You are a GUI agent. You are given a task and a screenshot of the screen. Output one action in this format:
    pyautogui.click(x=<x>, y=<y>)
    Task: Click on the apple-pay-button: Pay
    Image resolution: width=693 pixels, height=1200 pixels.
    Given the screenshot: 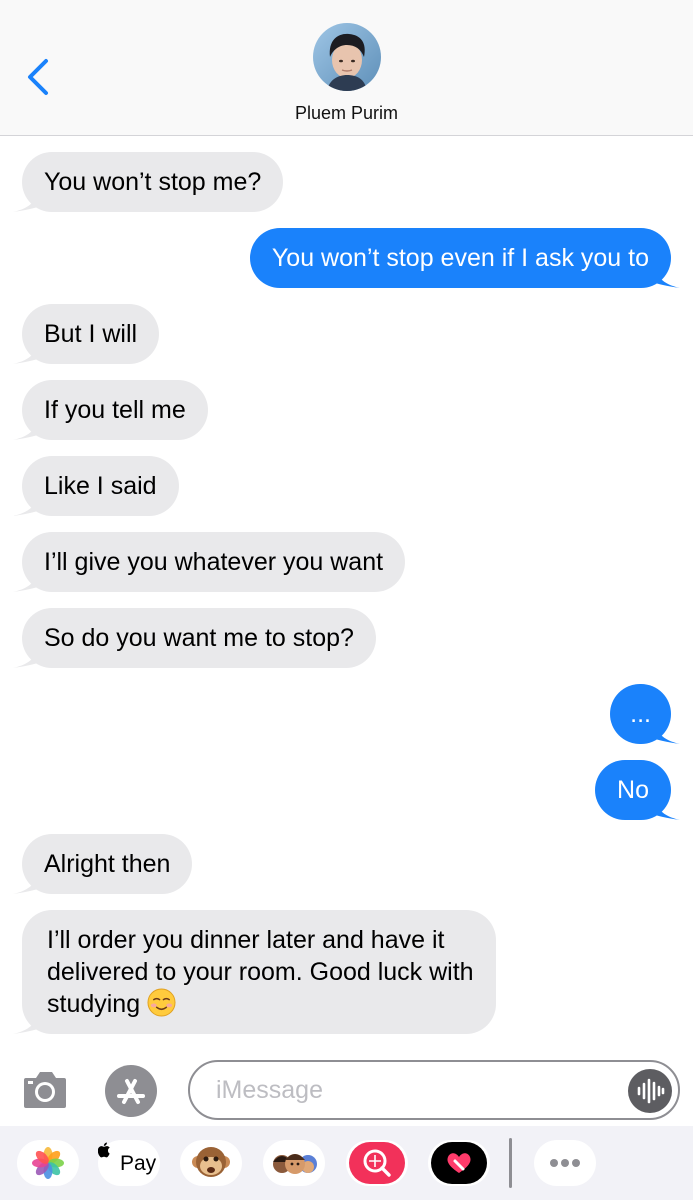 What is the action you would take?
    pyautogui.click(x=129, y=1163)
    